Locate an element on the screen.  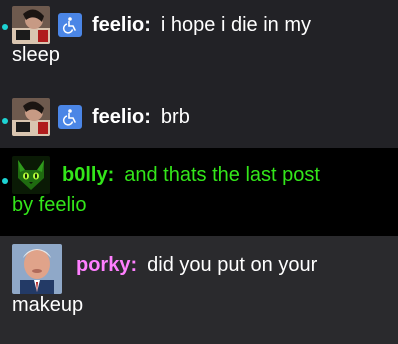
message-text: brb is located at coordinates (175, 117).